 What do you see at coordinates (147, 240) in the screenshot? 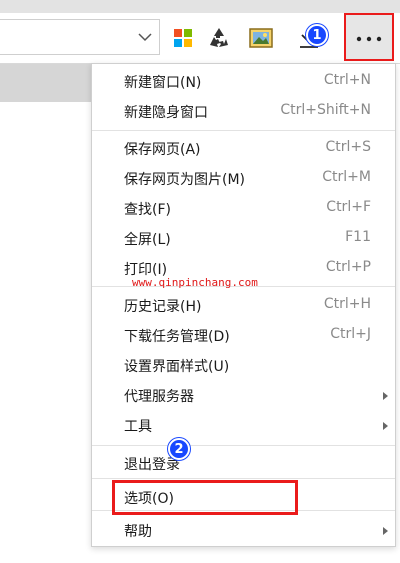
I see `menu-item-label: 全屏(L)` at bounding box center [147, 240].